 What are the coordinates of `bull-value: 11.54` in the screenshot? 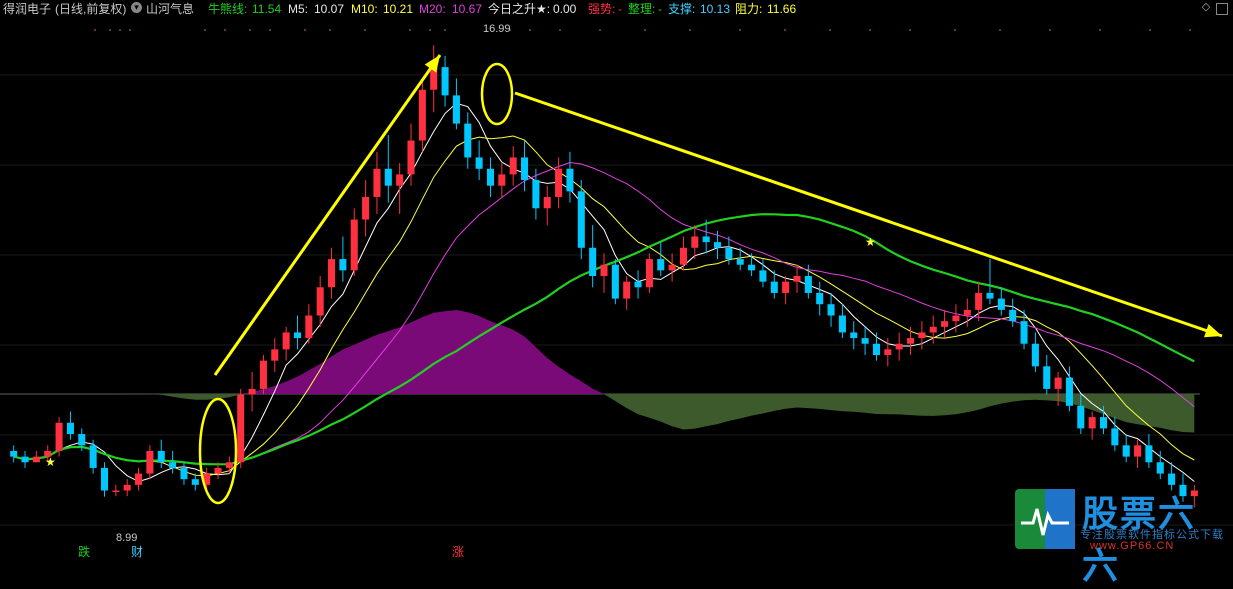 It's located at (267, 9).